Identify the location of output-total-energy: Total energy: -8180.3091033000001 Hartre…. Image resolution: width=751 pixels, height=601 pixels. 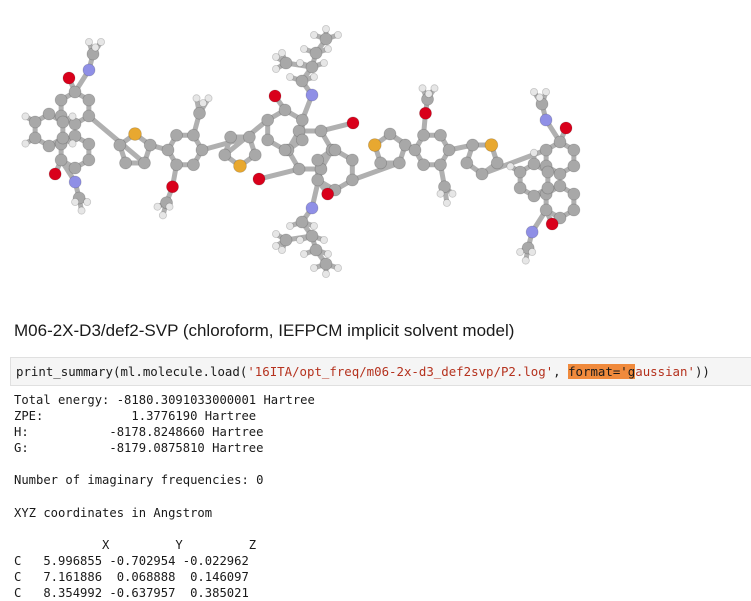
(164, 400).